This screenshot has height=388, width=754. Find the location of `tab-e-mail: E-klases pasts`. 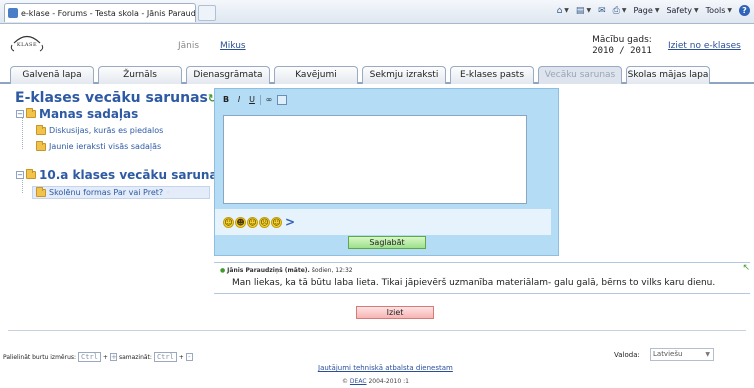

tab-e-mail: E-klases pasts is located at coordinates (492, 75).